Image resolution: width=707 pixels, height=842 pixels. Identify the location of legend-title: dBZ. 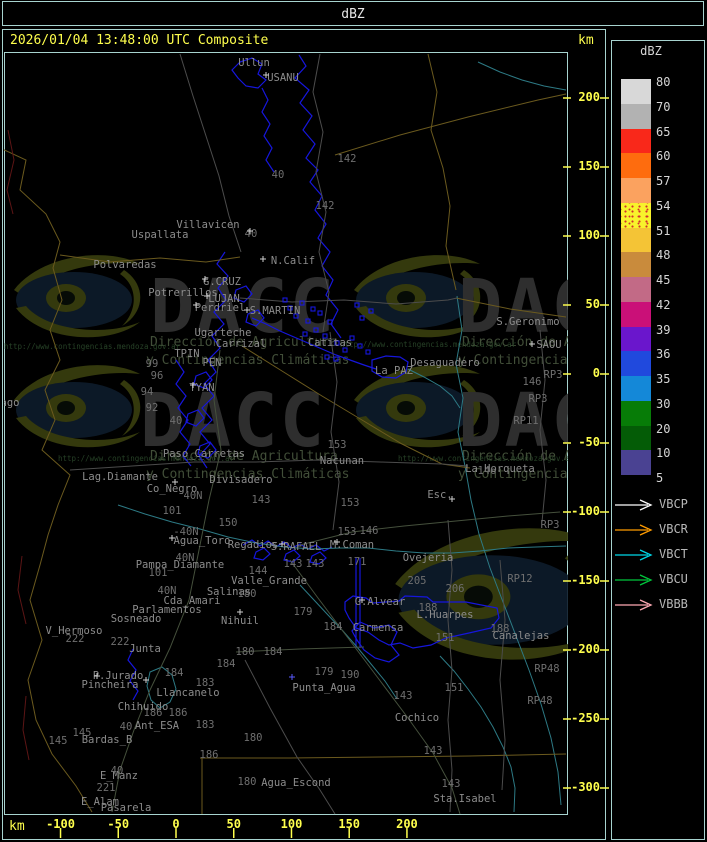
(651, 51).